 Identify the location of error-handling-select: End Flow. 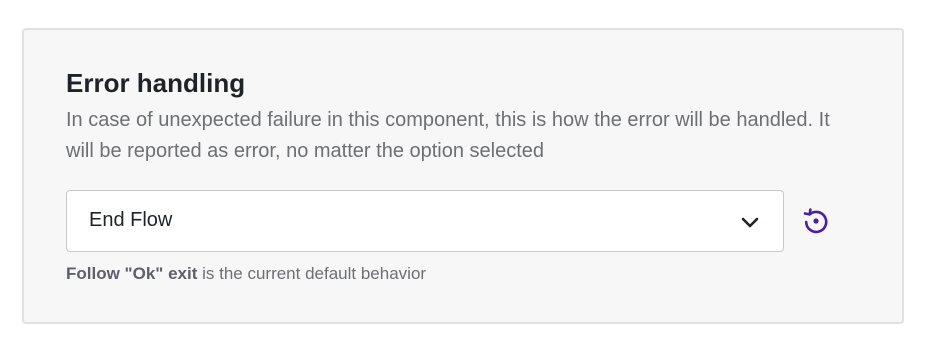
(425, 221).